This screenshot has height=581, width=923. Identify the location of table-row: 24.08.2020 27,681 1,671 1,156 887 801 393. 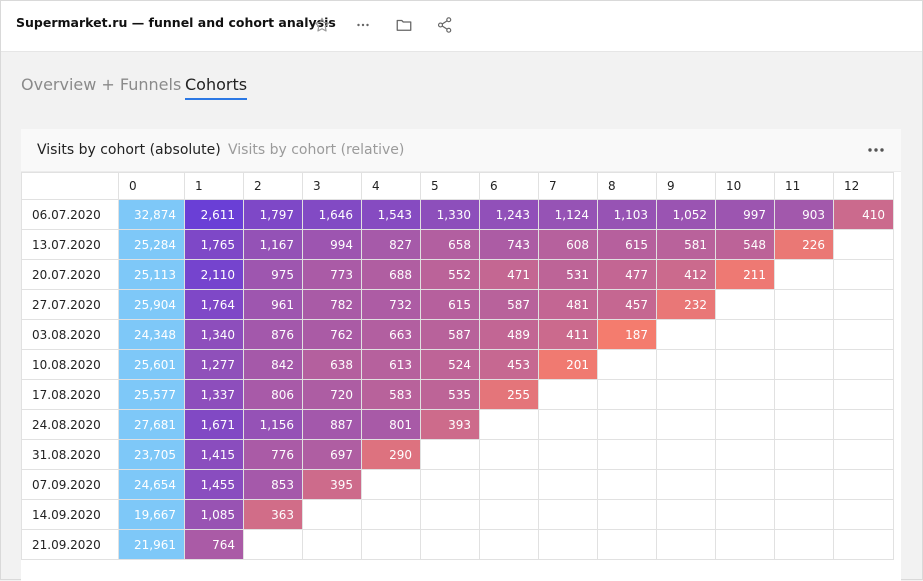
(457, 424).